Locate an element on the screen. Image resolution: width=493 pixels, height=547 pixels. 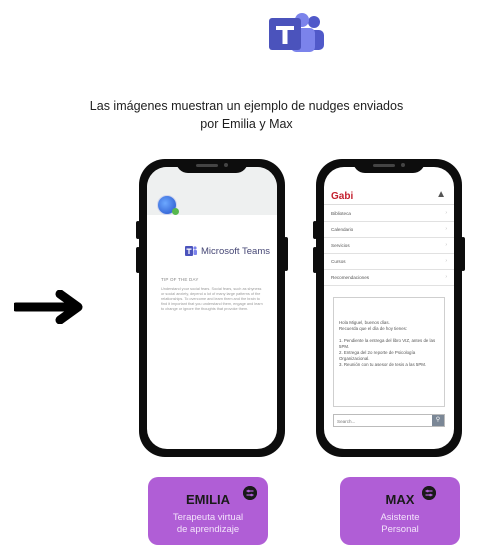
menu-item-biblioteca: Biblioteca › is located at coordinates (389, 214).